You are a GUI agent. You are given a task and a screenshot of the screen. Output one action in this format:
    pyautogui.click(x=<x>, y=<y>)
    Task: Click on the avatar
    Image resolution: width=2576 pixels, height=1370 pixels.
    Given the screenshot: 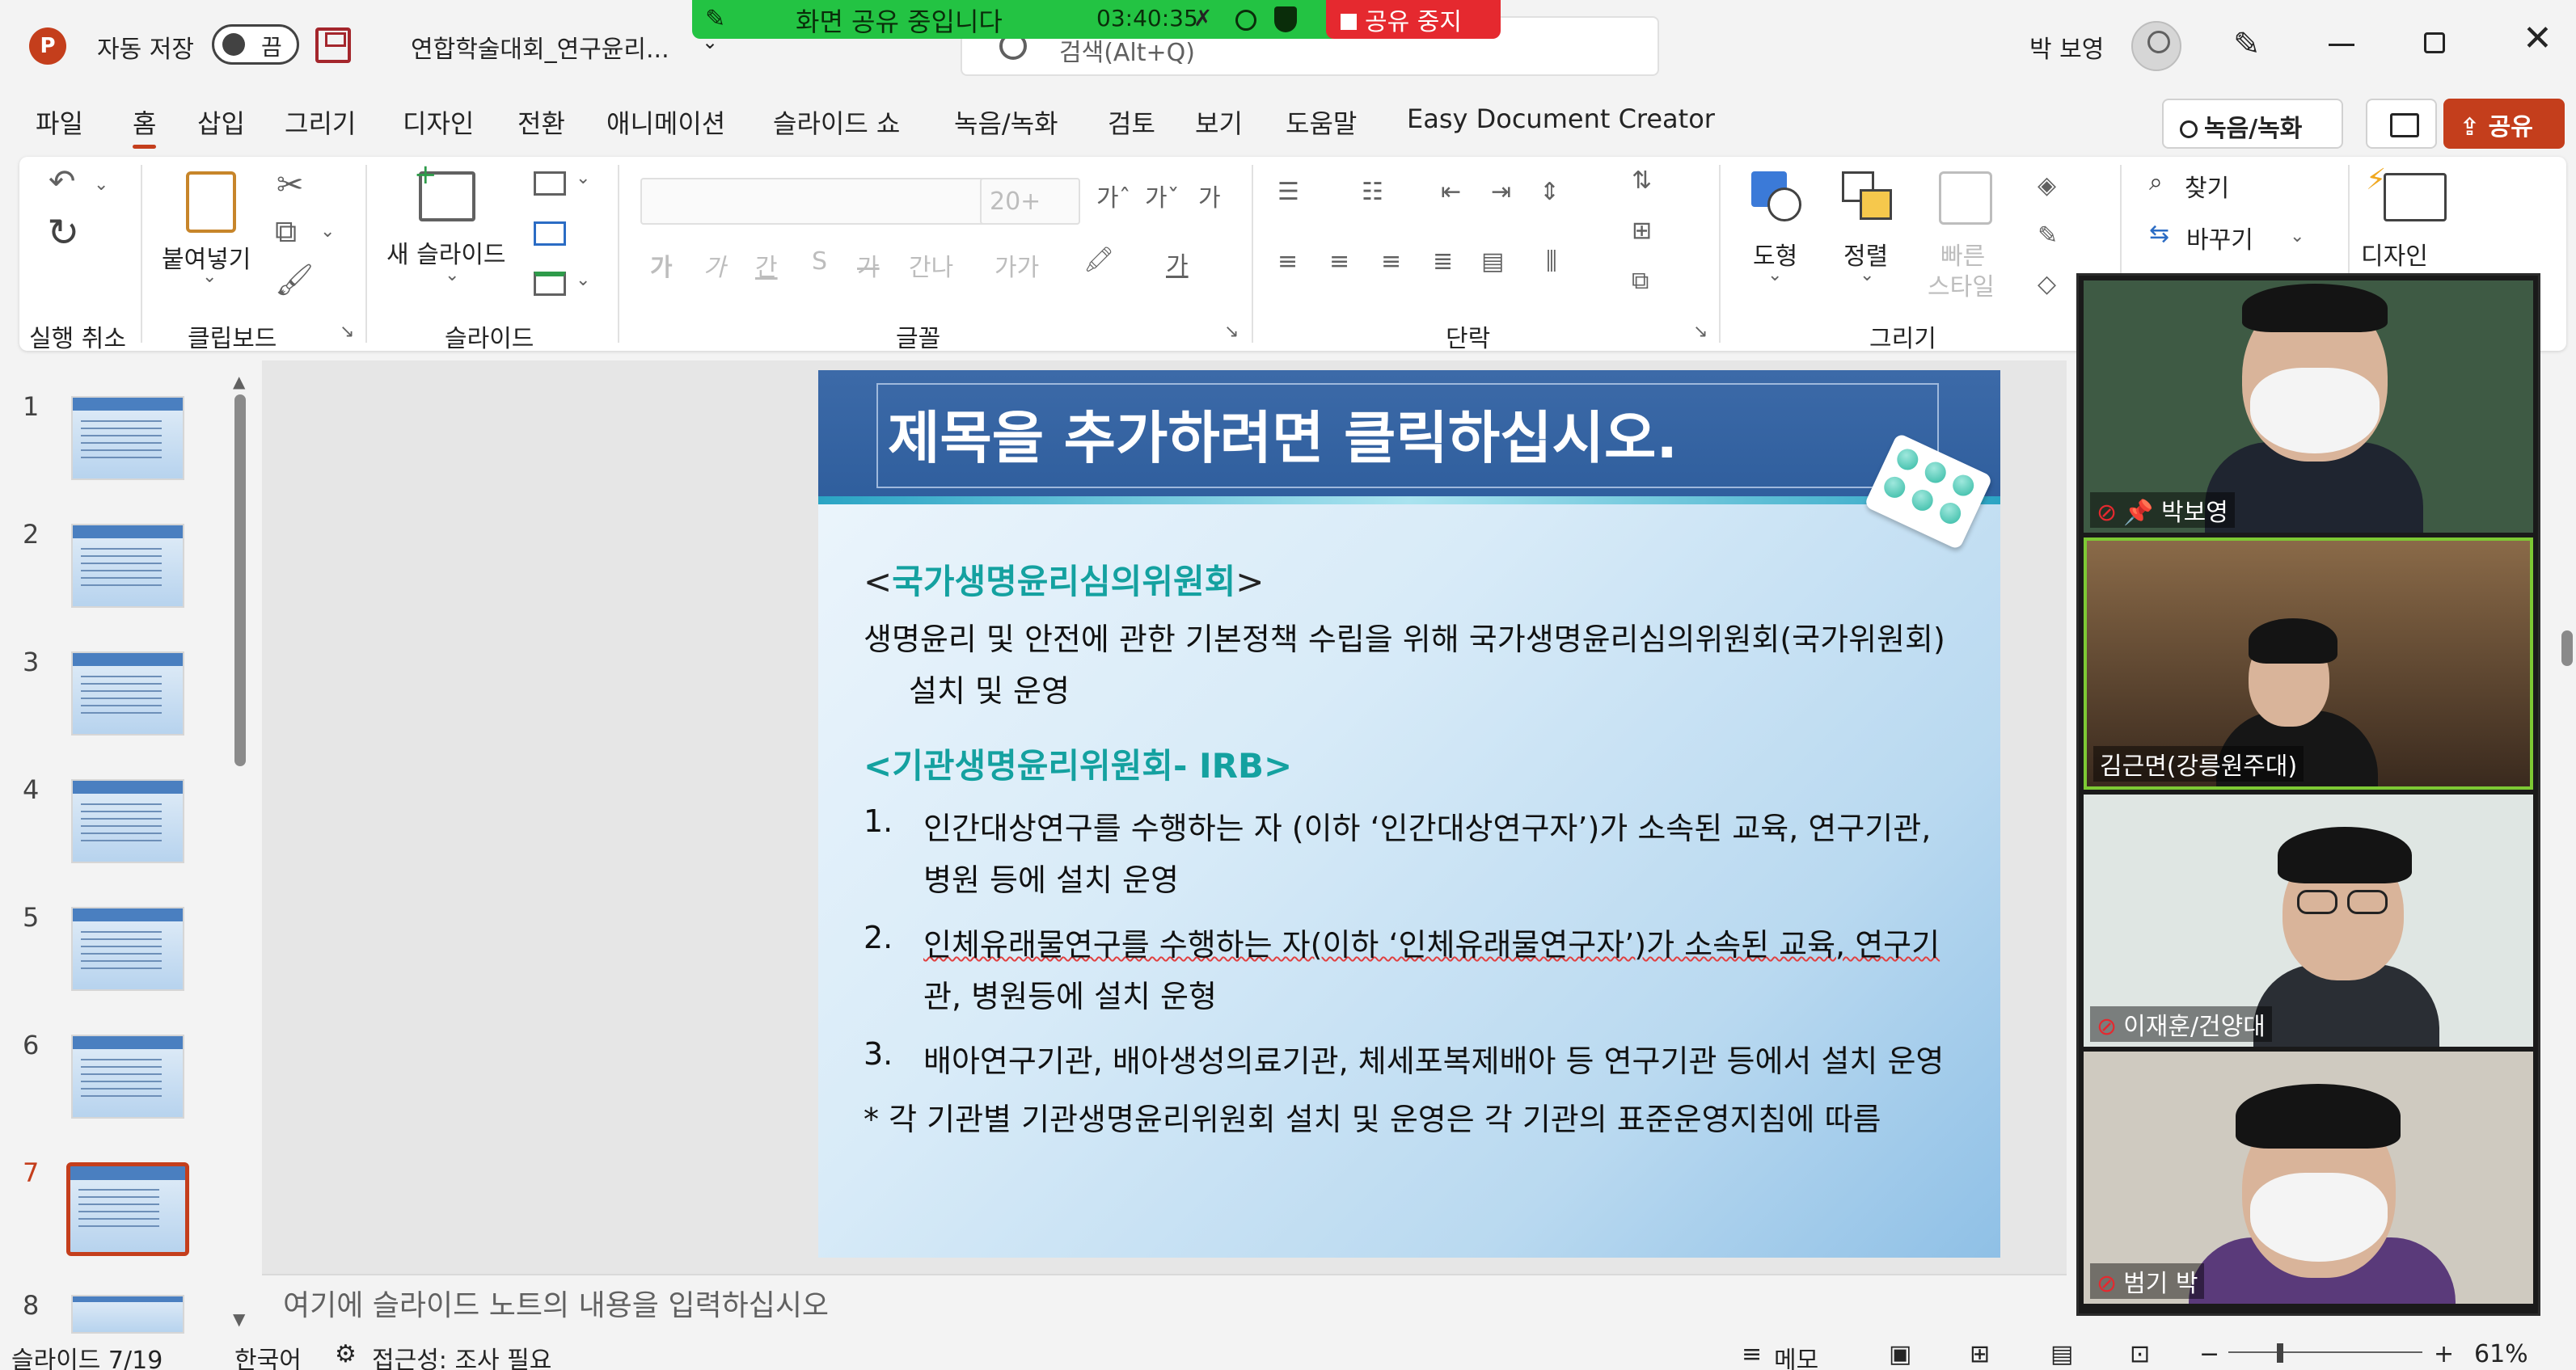 What is the action you would take?
    pyautogui.click(x=2156, y=46)
    